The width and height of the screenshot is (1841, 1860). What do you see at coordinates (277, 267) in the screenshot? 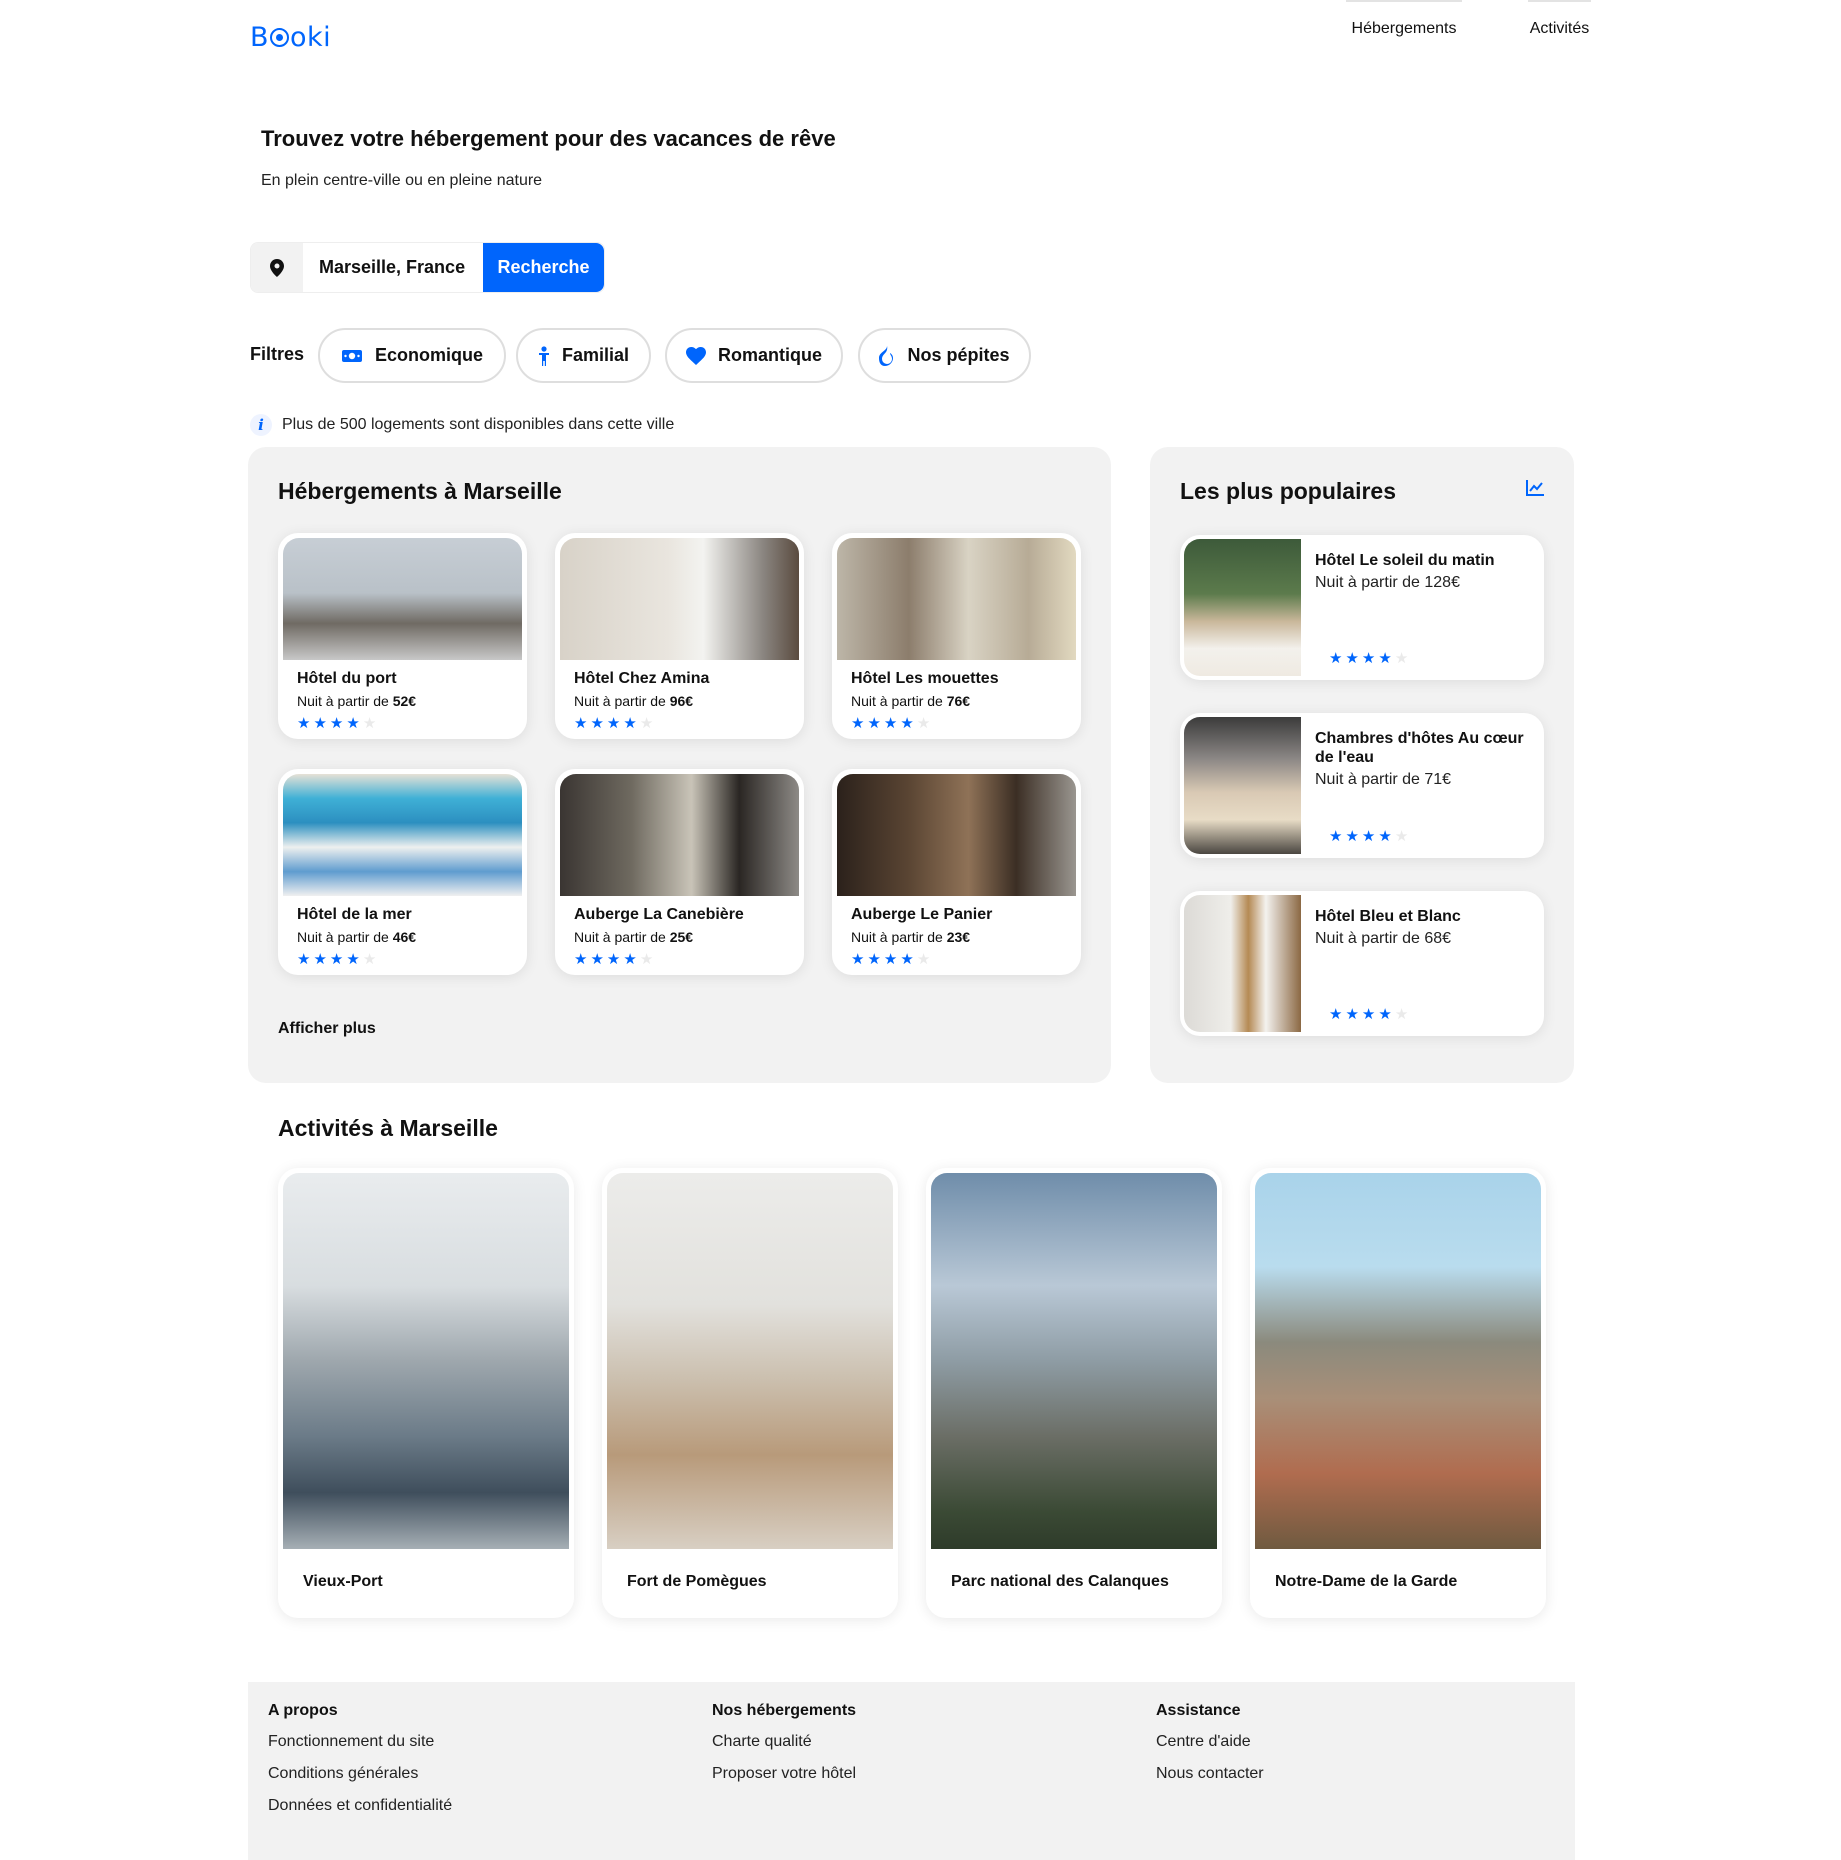
I see `location-pin-icon` at bounding box center [277, 267].